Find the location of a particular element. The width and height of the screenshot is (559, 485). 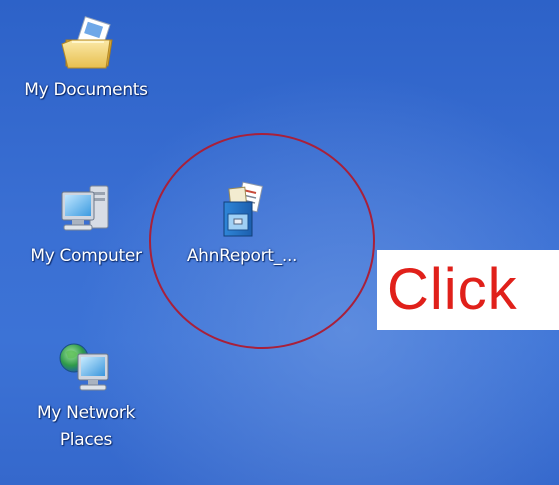

desktop-icon-label-line-1: My Network is located at coordinates (86, 413).